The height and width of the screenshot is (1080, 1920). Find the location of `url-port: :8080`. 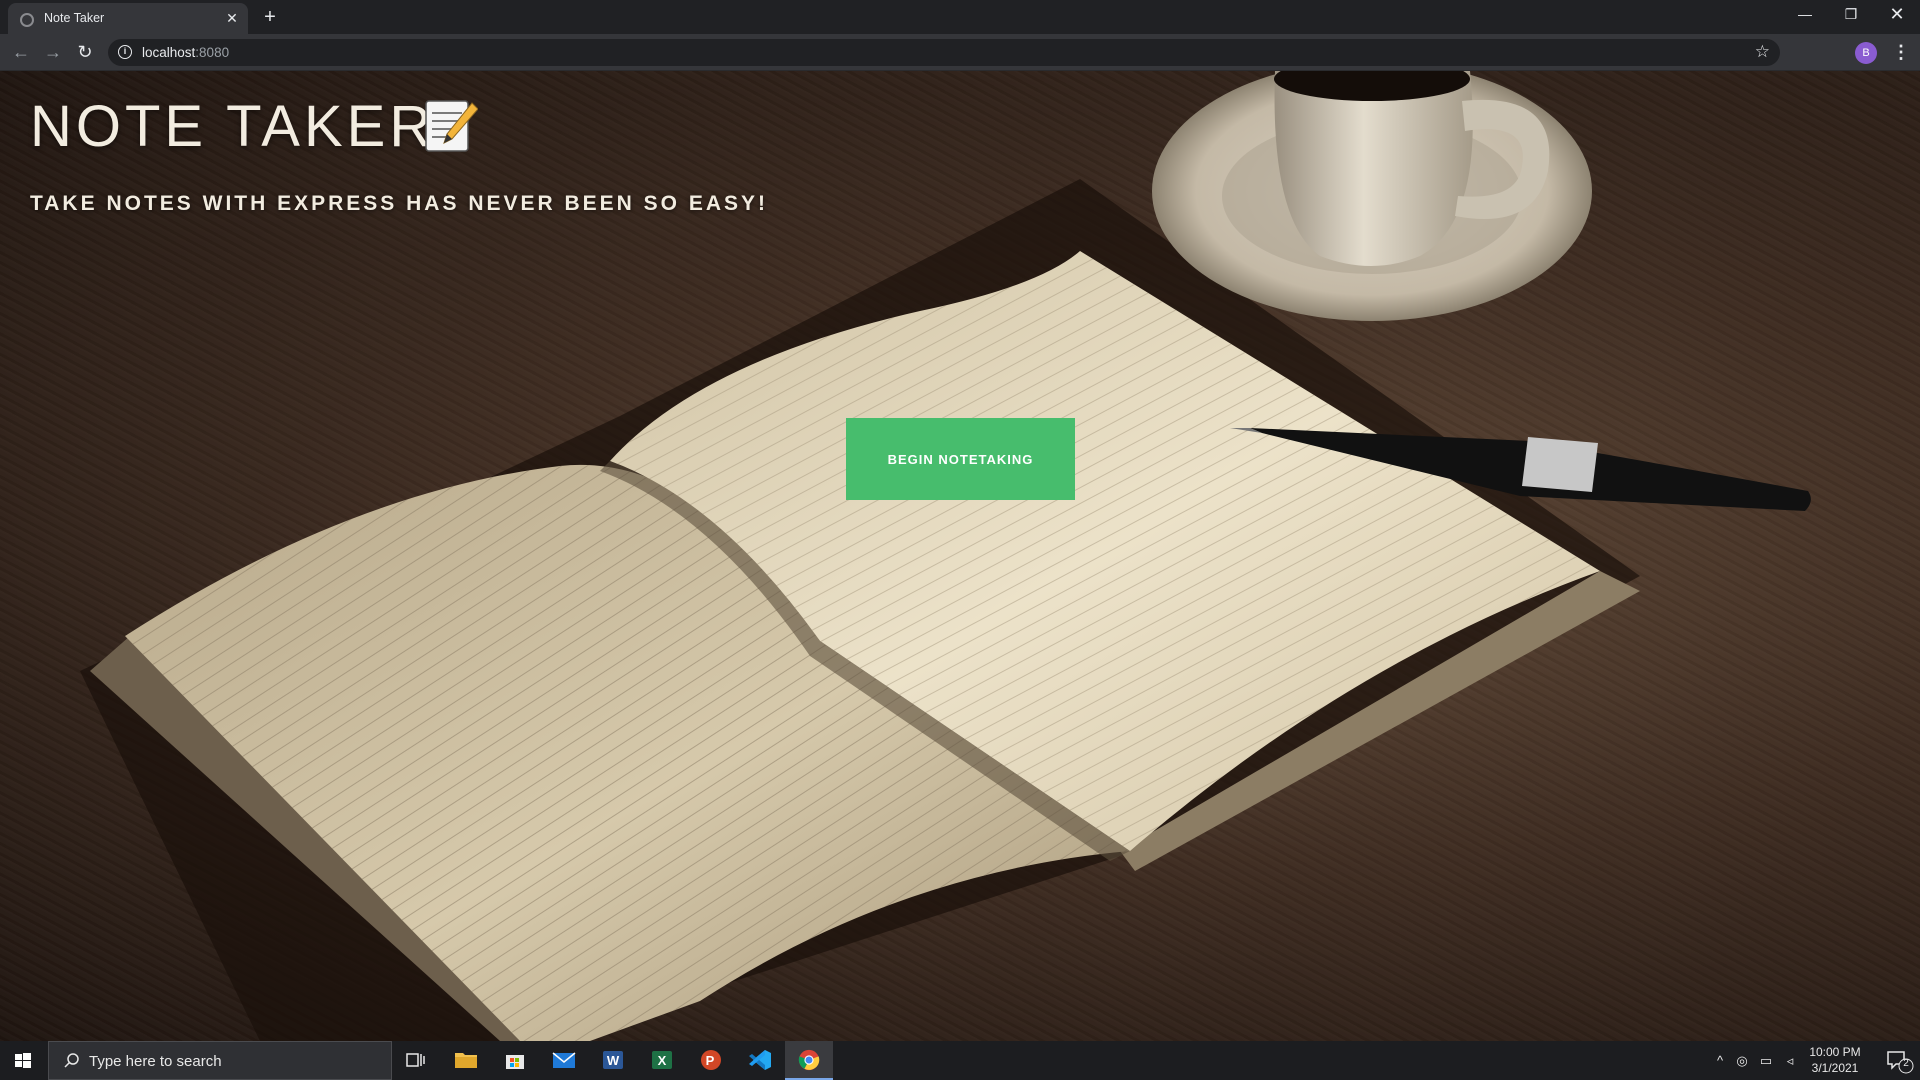

url-port: :8080 is located at coordinates (212, 52).